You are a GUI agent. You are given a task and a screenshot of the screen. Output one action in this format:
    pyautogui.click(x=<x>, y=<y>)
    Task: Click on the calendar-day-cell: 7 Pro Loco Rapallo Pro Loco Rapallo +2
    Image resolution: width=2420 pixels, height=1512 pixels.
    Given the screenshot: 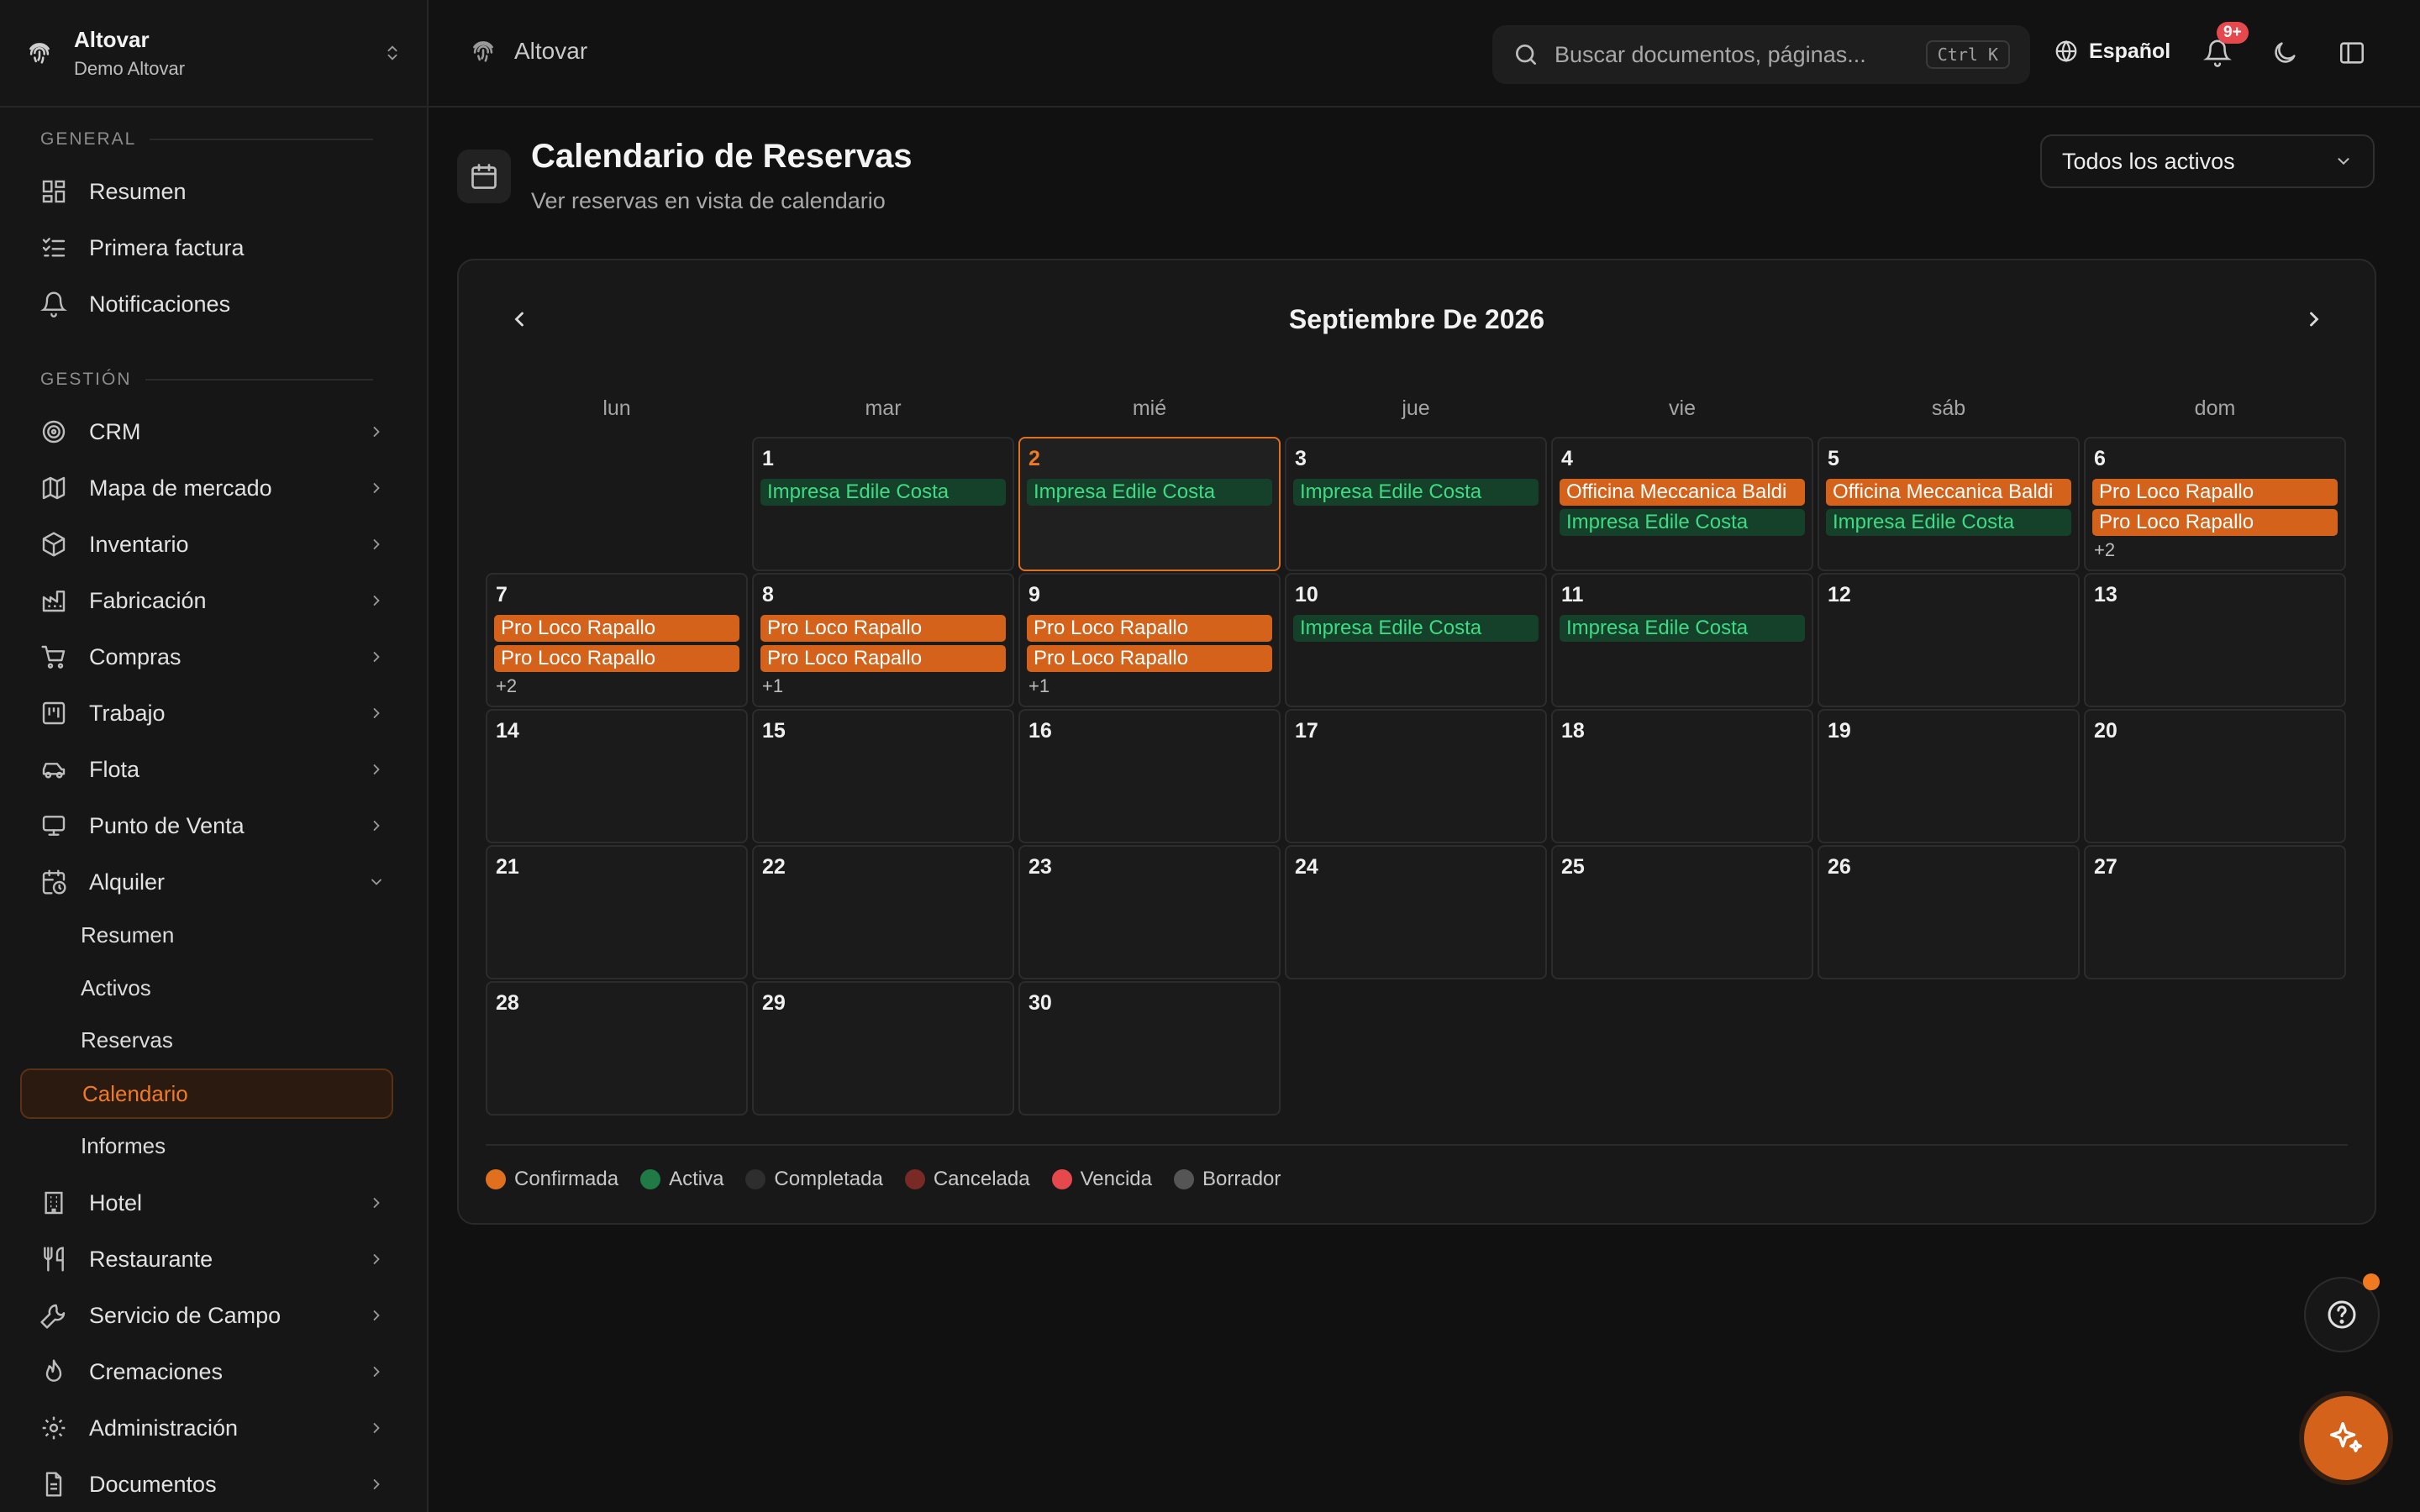 What is the action you would take?
    pyautogui.click(x=617, y=640)
    